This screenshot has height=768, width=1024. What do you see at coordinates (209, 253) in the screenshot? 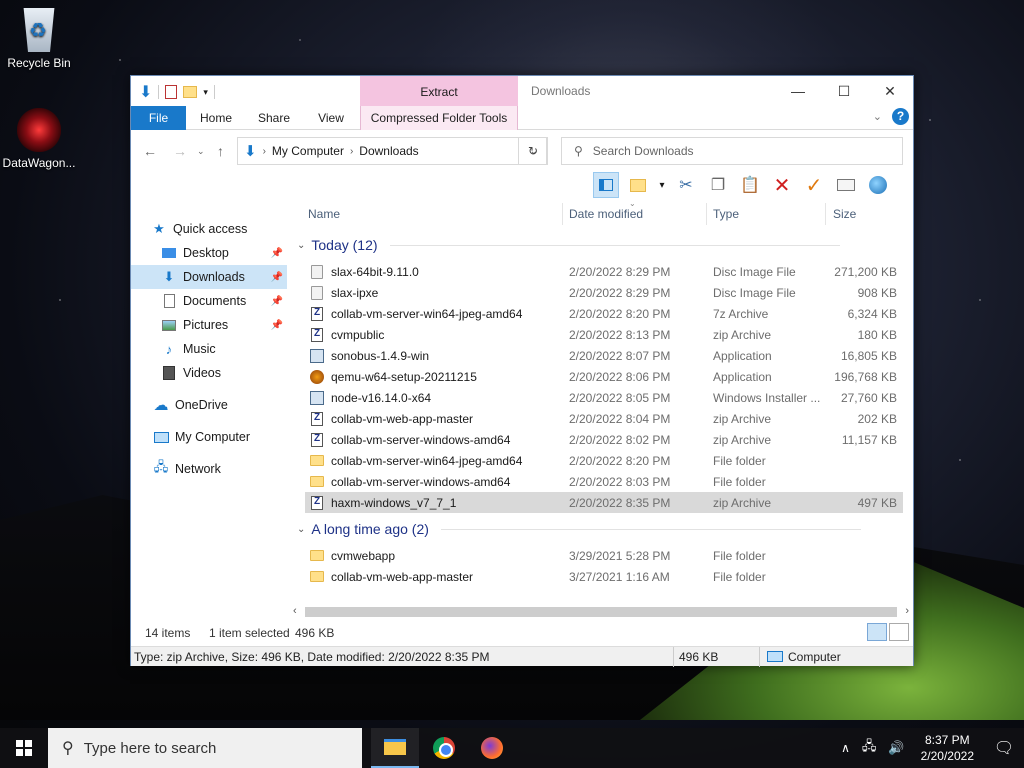
I see `sidebar-item-desktop: Desktop 📌` at bounding box center [209, 253].